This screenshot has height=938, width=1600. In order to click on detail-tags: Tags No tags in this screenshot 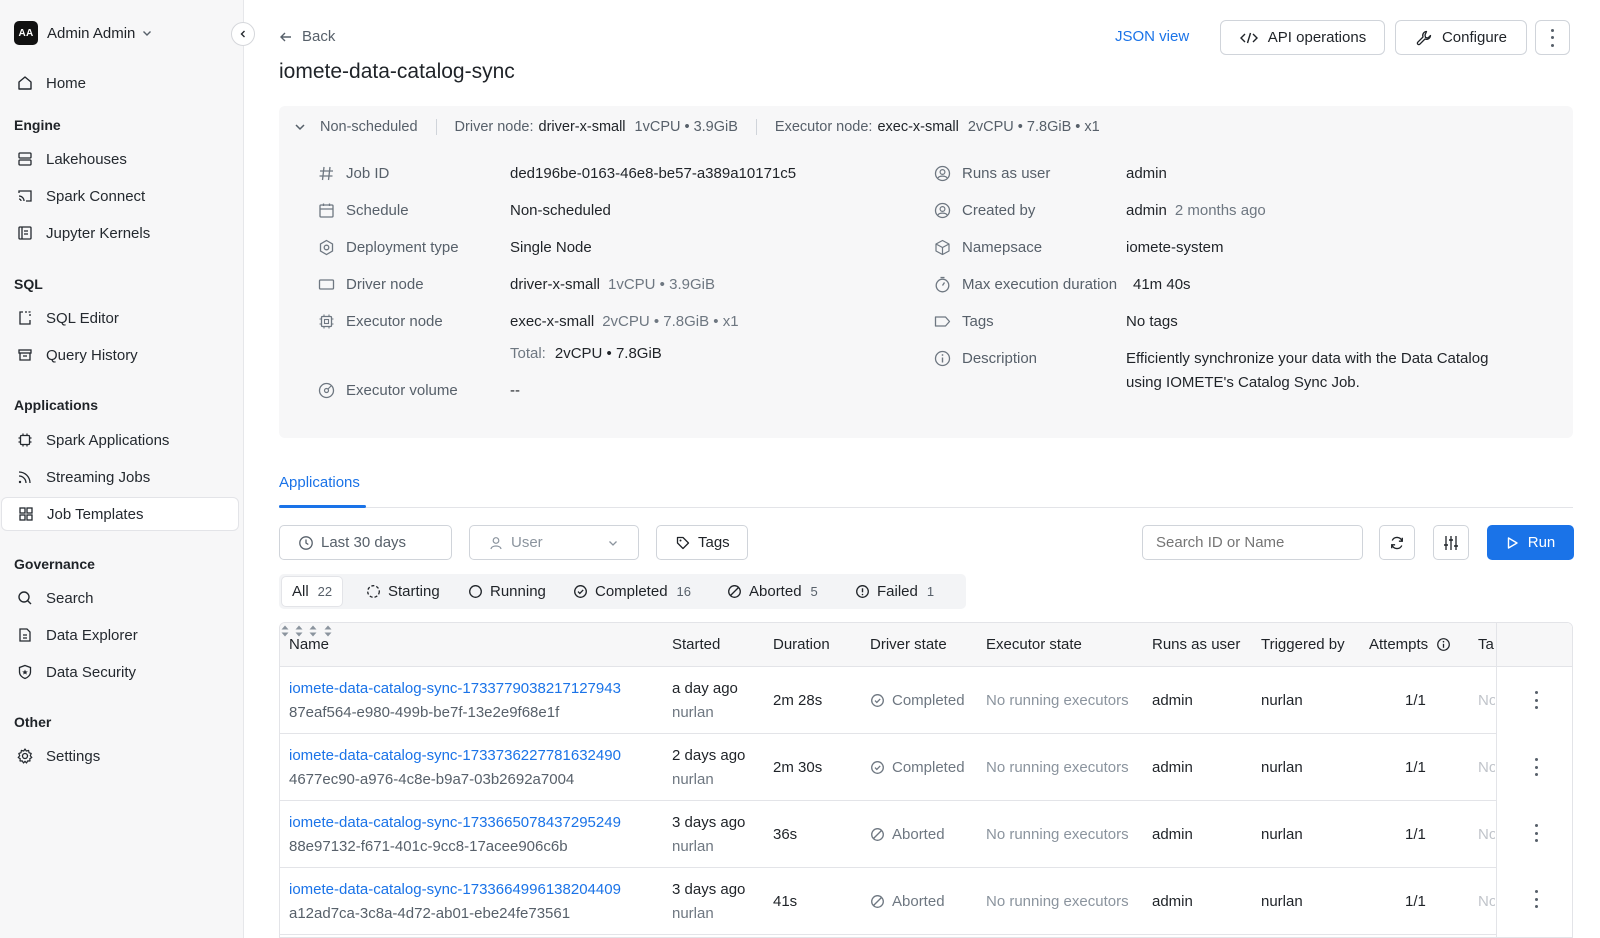, I will do `click(1055, 321)`.